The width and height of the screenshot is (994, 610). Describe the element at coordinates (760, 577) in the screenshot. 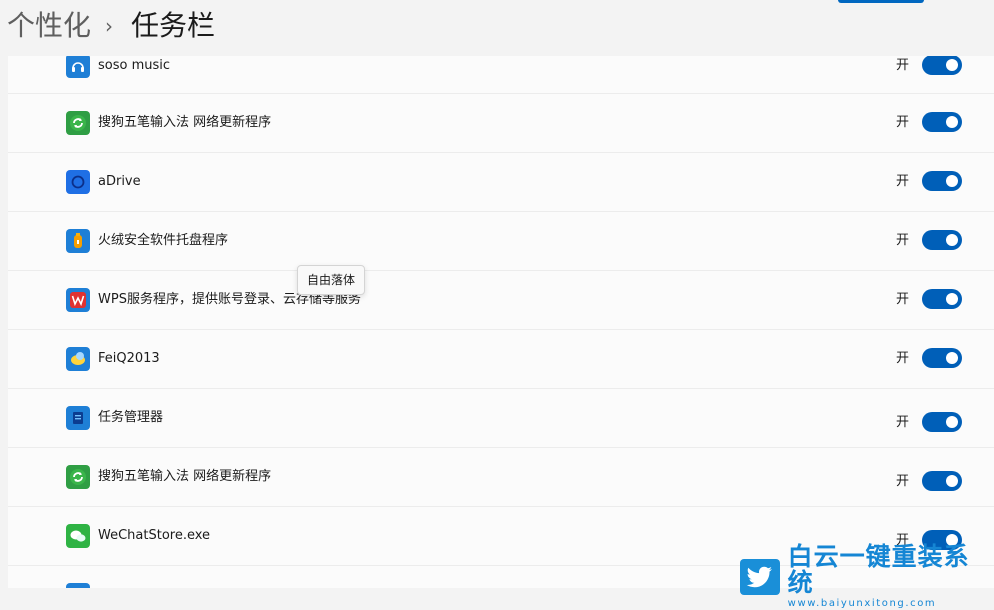

I see `bird-logo-icon` at that location.